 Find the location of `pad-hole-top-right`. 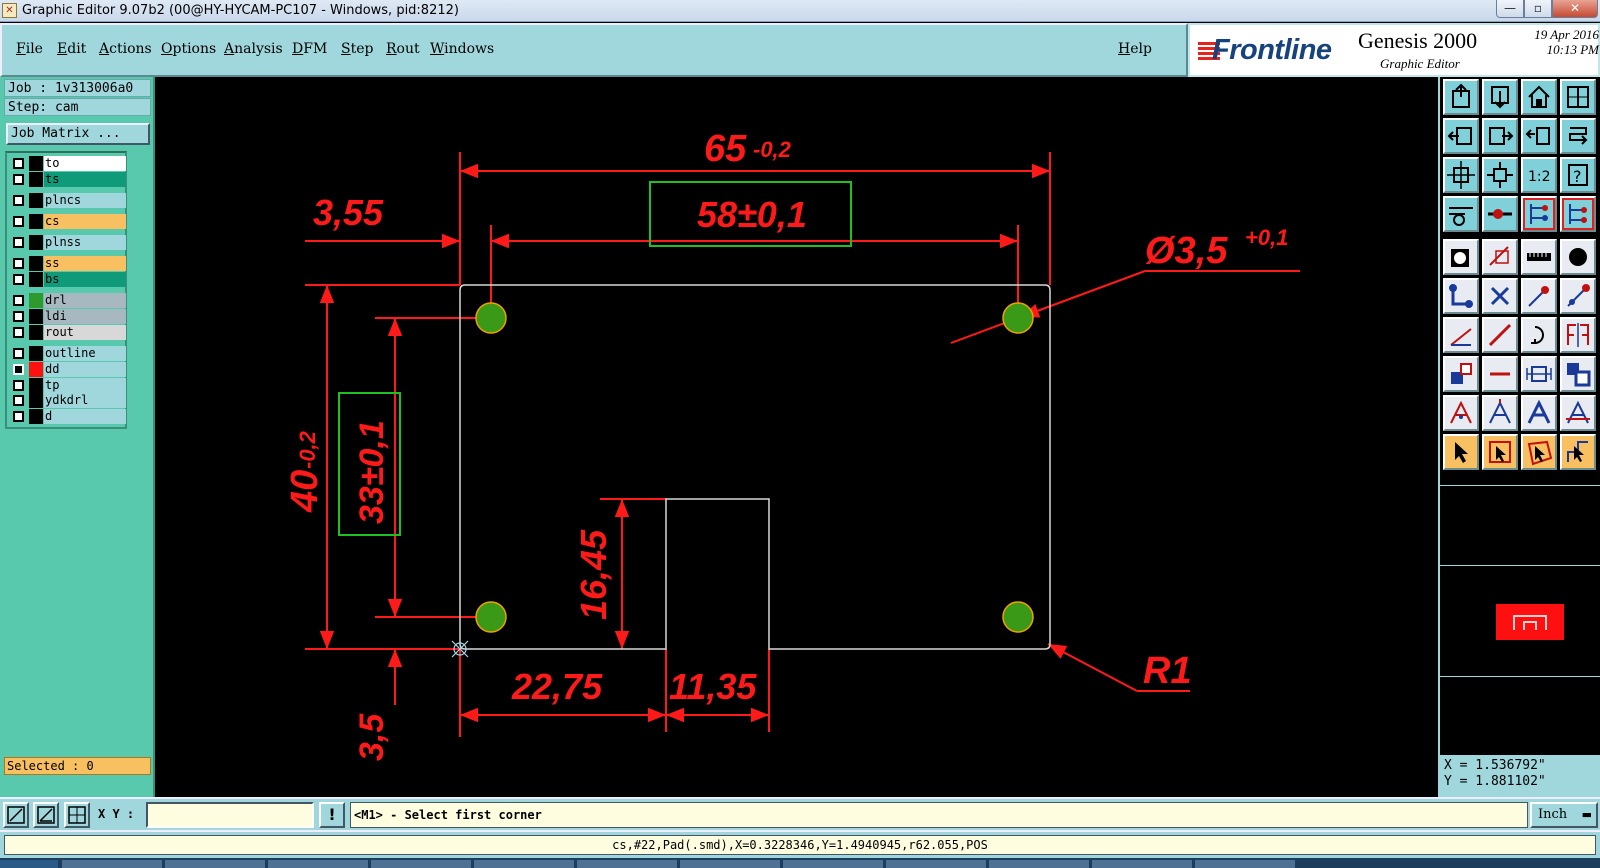

pad-hole-top-right is located at coordinates (1018, 318).